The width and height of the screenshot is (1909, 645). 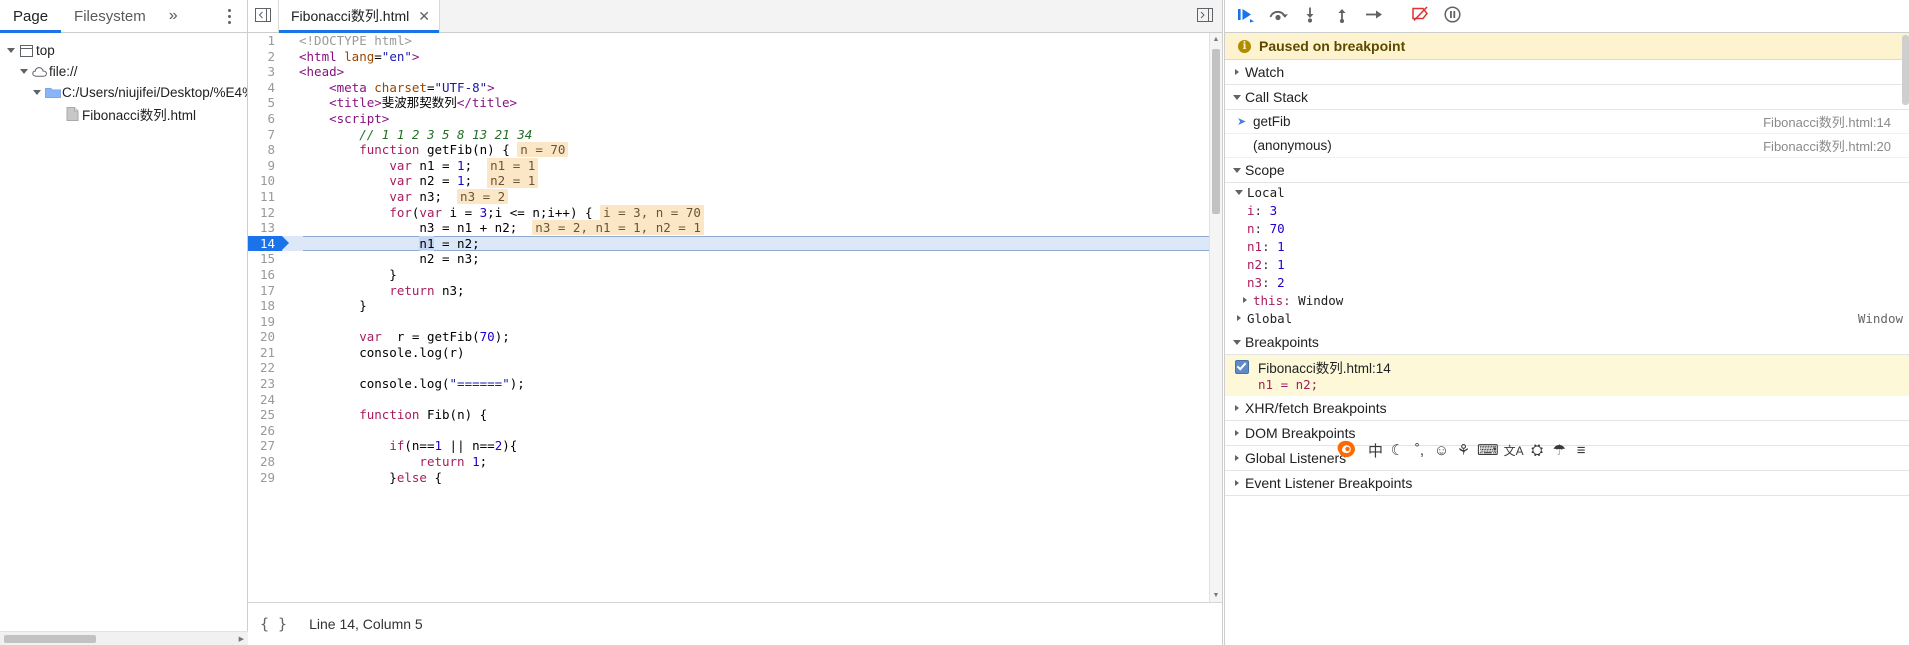 What do you see at coordinates (1567, 97) in the screenshot?
I see `section-call-stack: Call Stack` at bounding box center [1567, 97].